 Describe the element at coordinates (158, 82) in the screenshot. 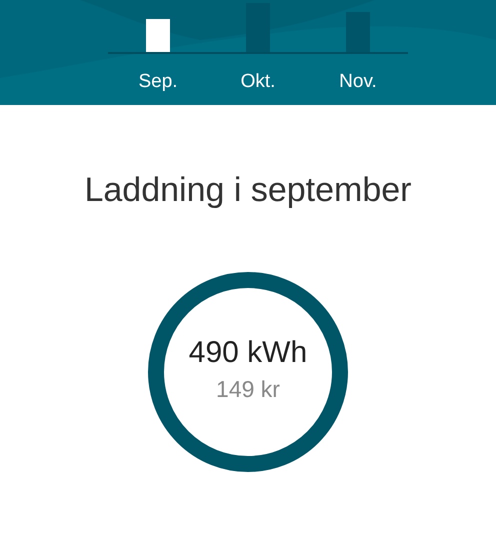

I see `month-label: Sep.` at that location.